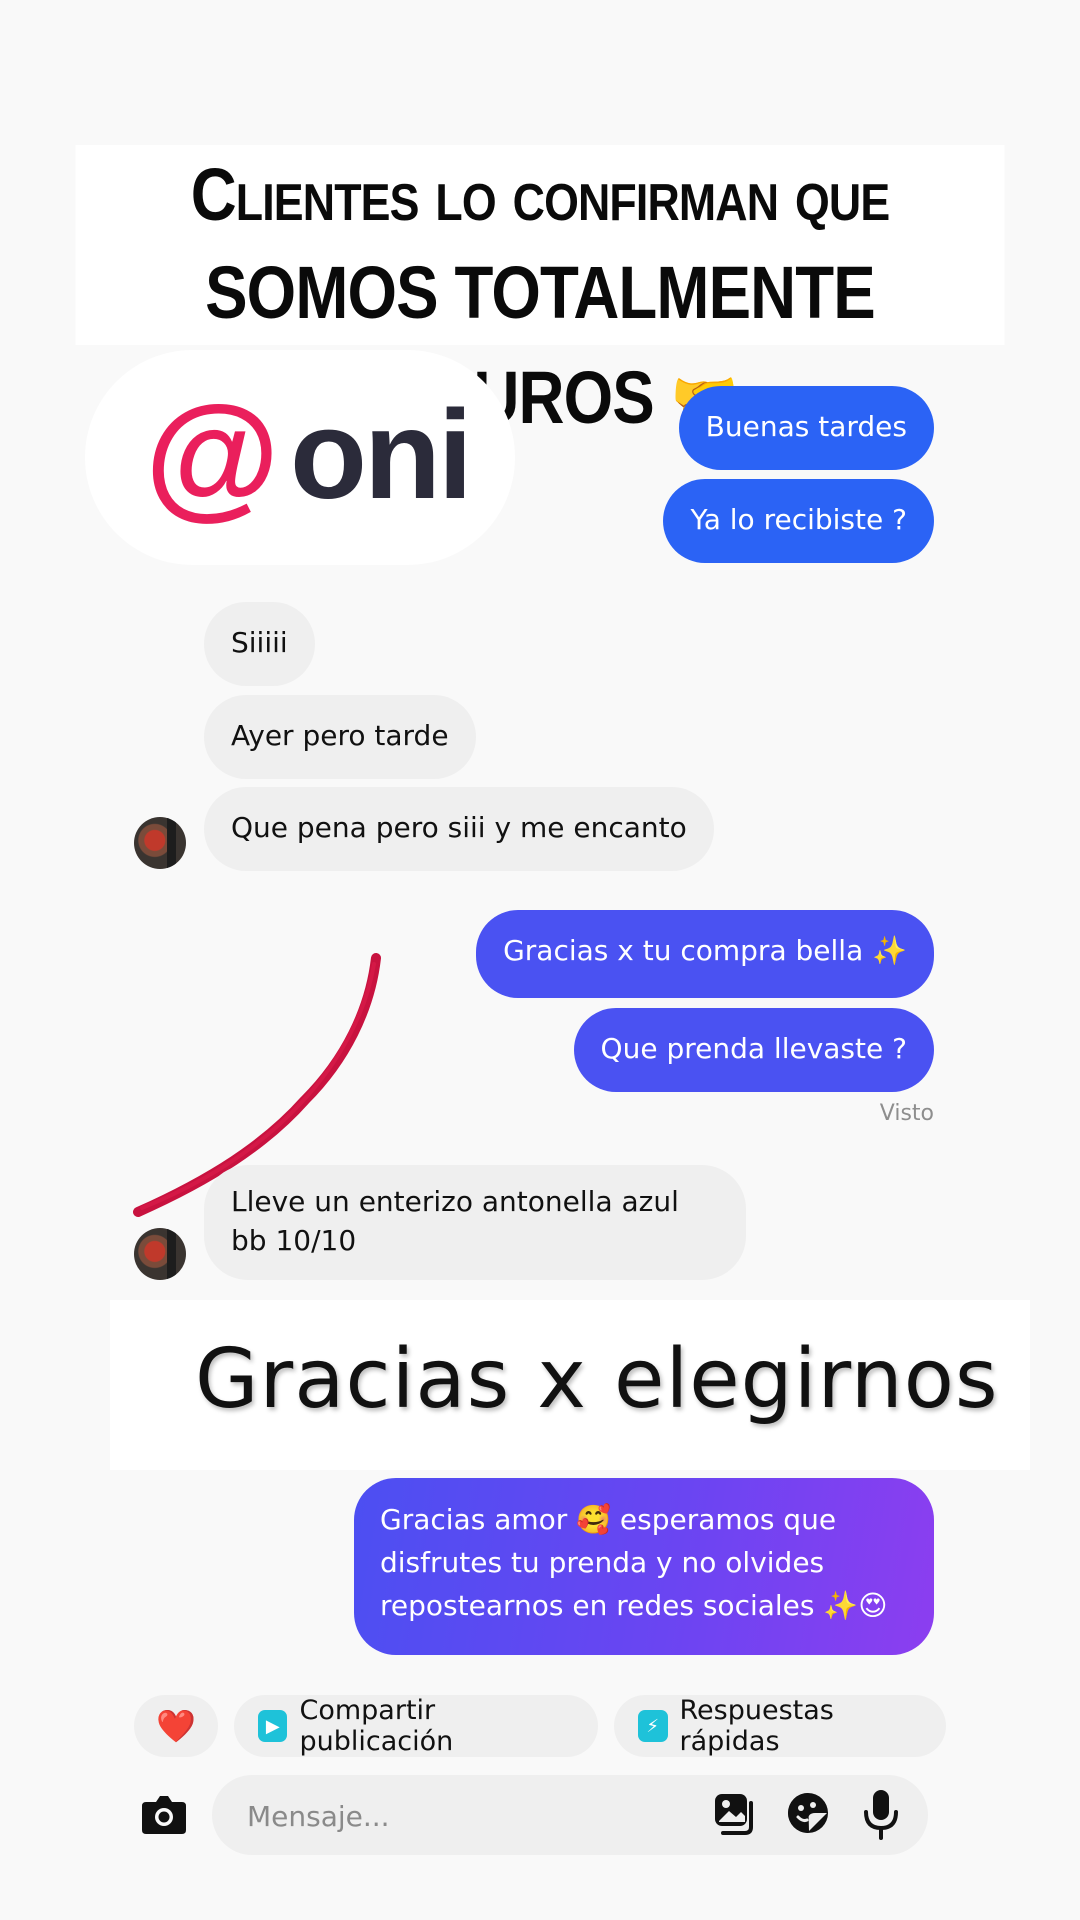  Describe the element at coordinates (459, 829) in the screenshot. I see `message-incoming: Que pena pero siii y me encanto` at that location.